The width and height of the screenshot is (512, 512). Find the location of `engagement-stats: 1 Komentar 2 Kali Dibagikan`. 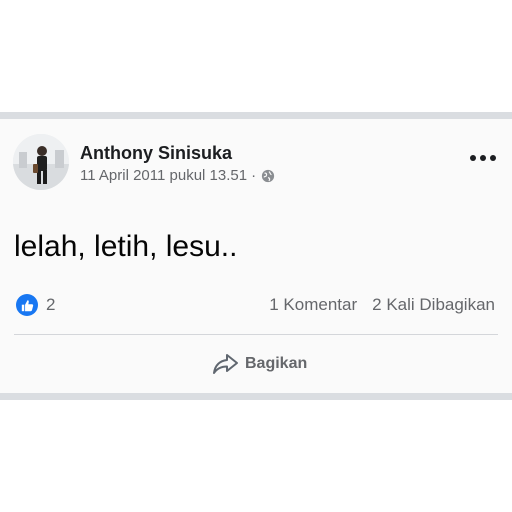

engagement-stats: 1 Komentar 2 Kali Dibagikan is located at coordinates (382, 305).